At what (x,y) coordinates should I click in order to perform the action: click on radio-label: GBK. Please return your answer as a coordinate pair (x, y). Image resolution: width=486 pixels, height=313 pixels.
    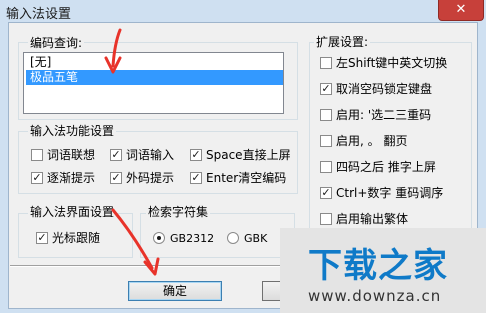
    Looking at the image, I should click on (256, 238).